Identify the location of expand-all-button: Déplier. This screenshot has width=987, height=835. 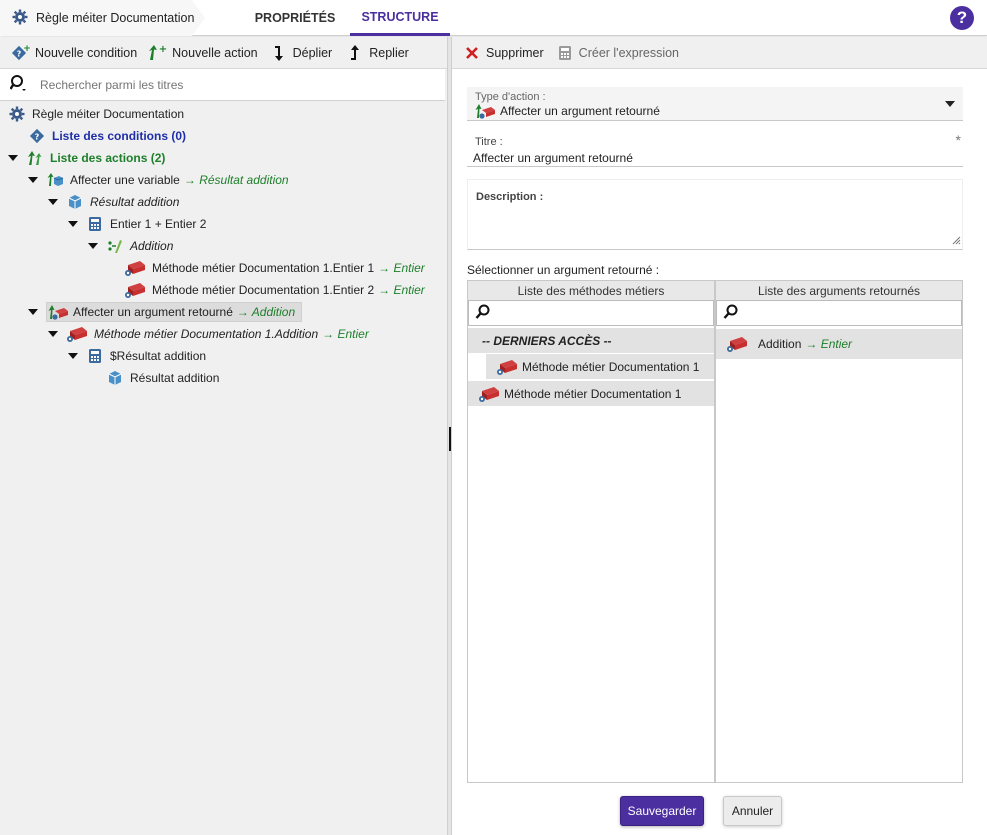
(300, 53).